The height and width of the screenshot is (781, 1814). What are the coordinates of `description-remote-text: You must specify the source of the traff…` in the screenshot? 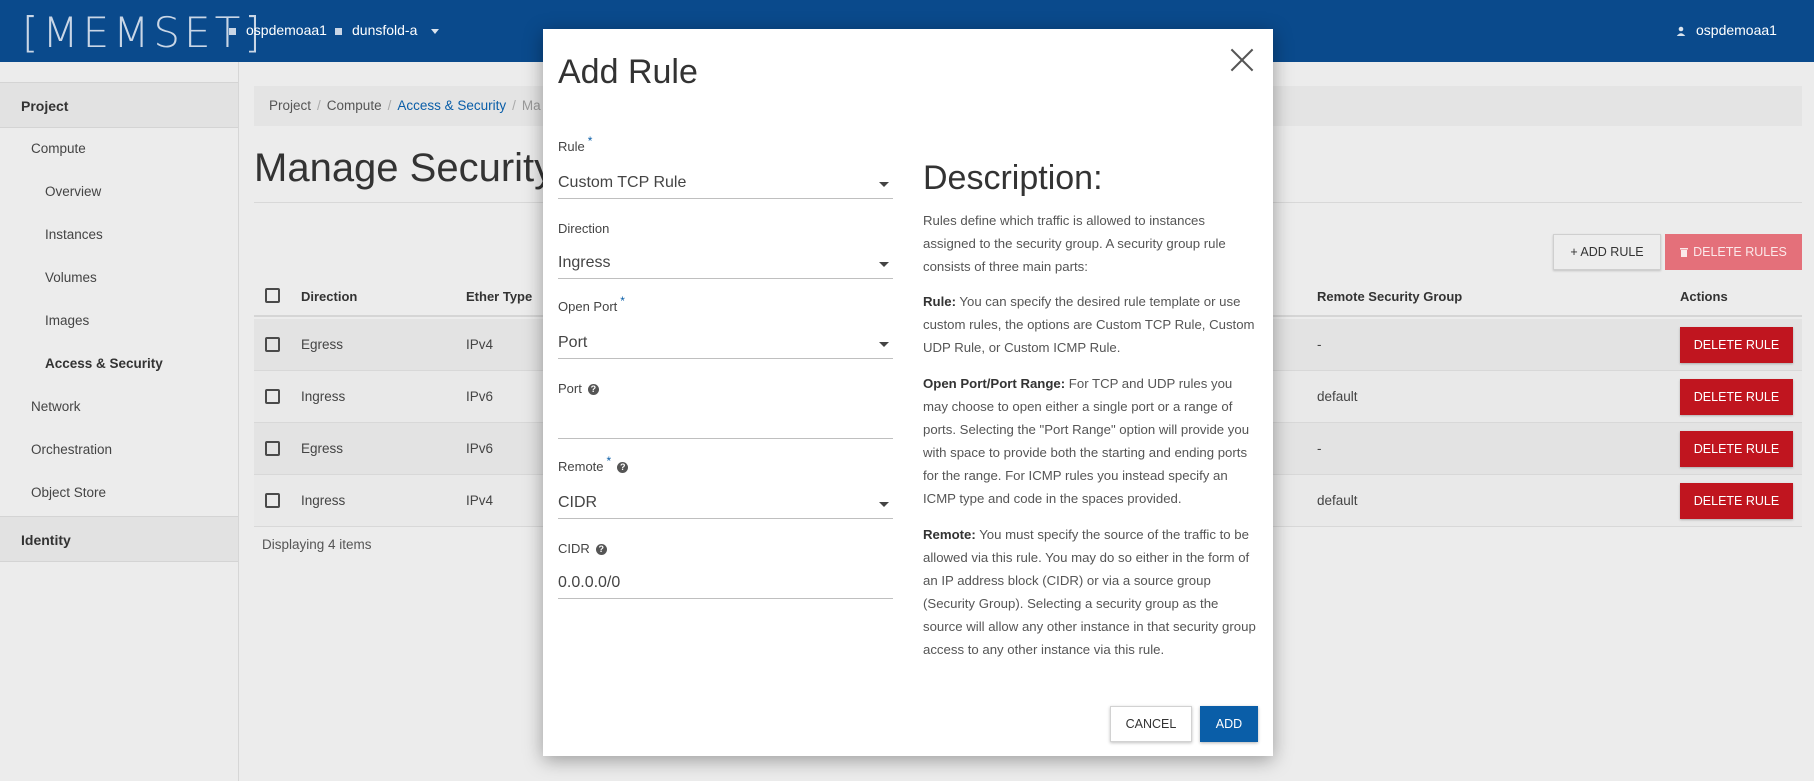 It's located at (1089, 592).